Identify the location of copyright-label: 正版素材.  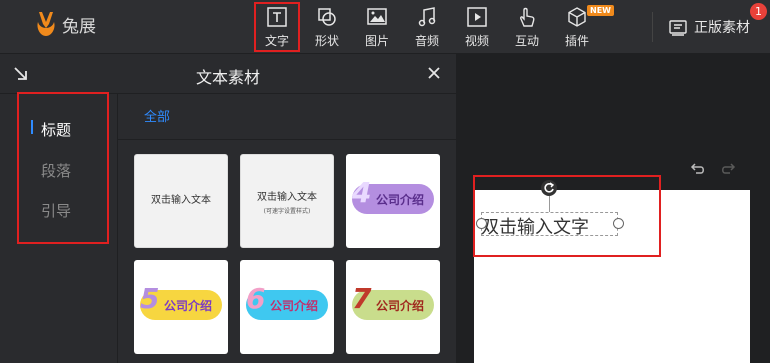
(722, 28).